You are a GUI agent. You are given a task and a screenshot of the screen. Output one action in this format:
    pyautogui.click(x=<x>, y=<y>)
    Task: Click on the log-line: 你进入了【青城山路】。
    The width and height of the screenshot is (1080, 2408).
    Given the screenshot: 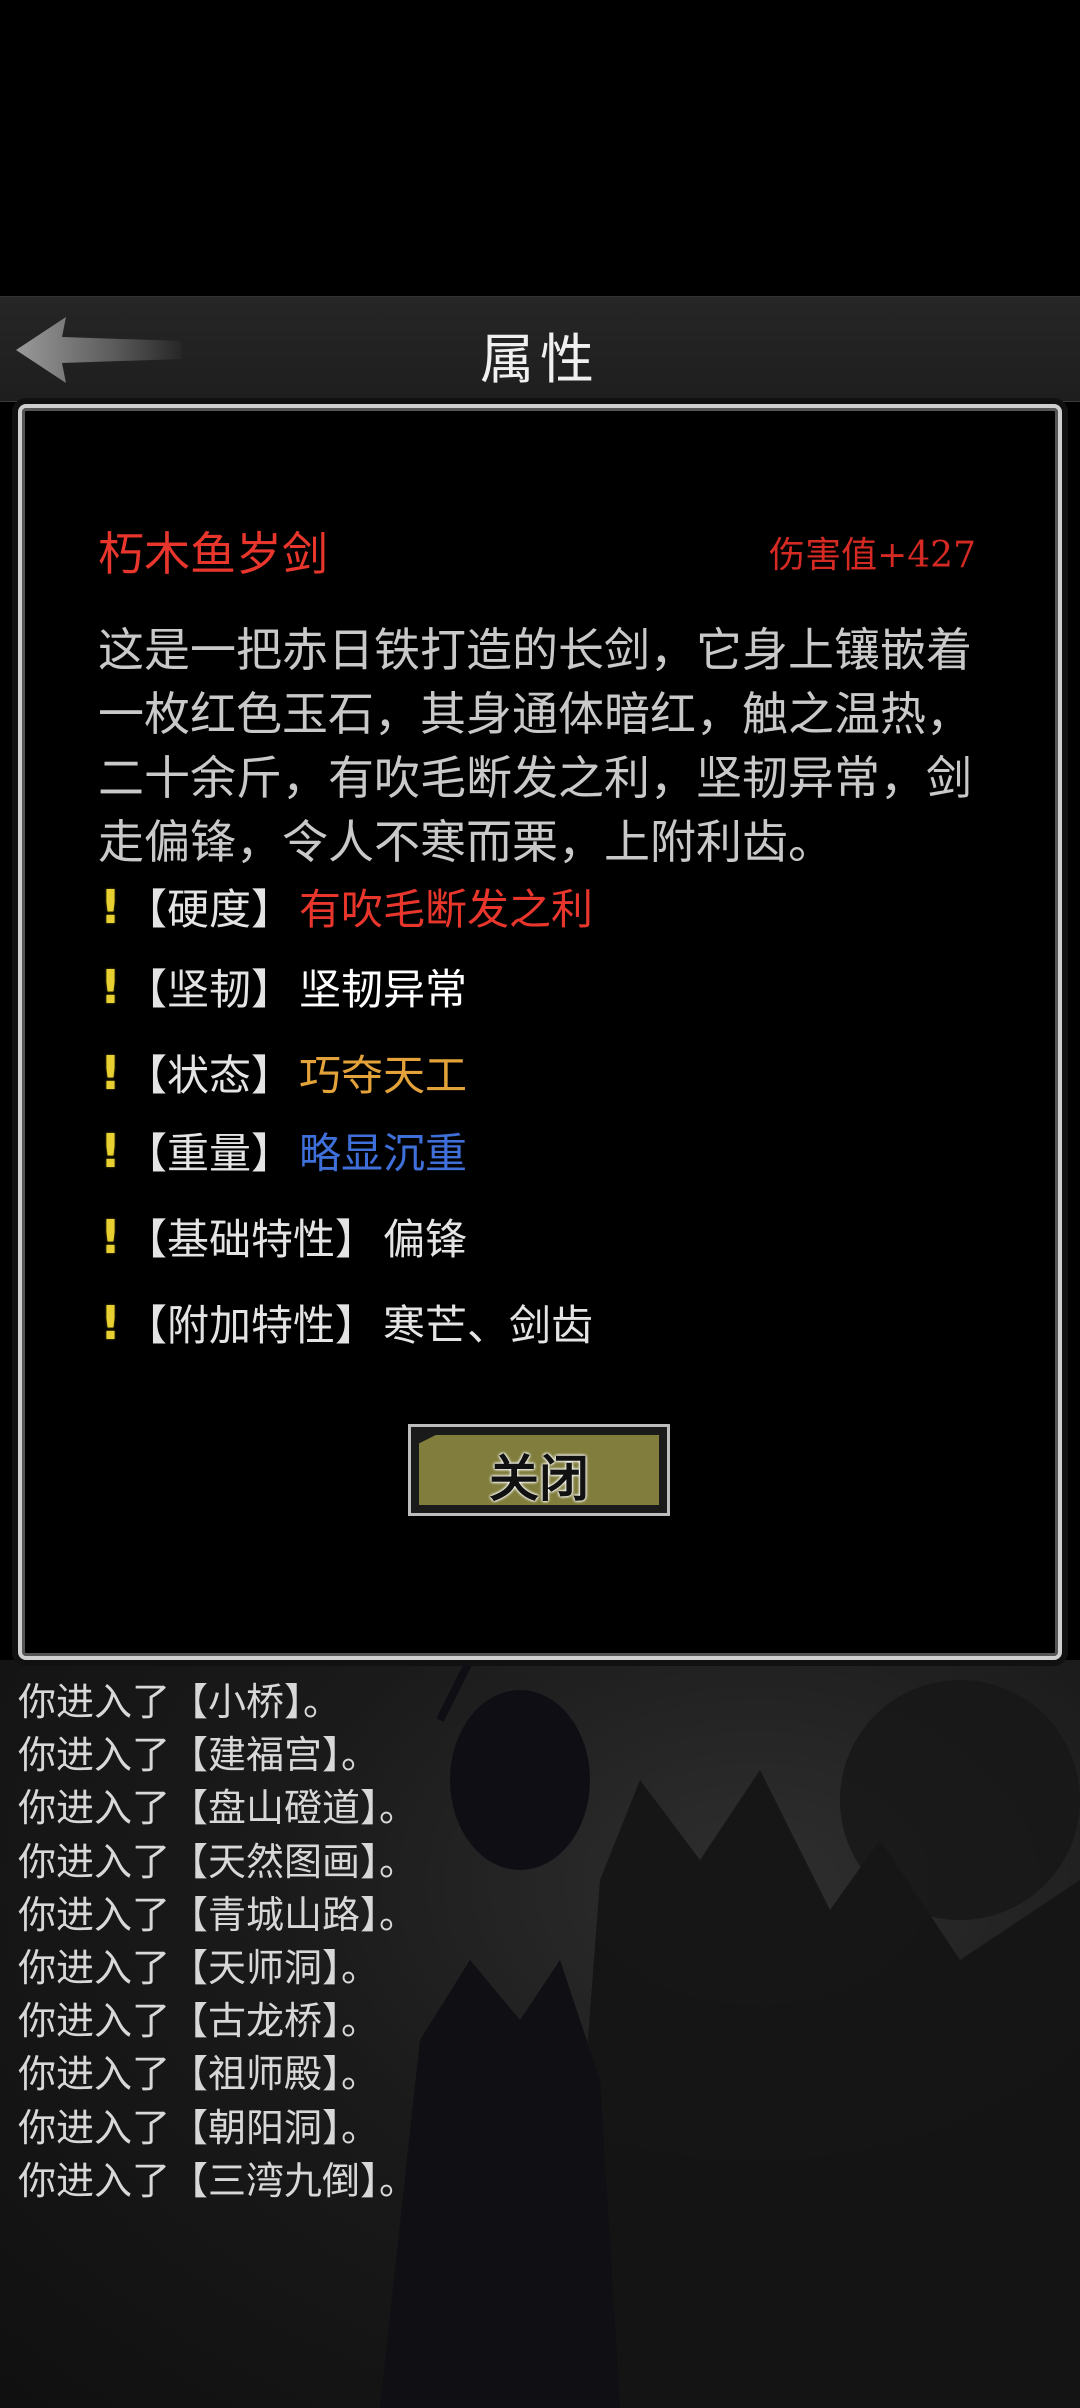 What is the action you would take?
    pyautogui.click(x=218, y=1914)
    